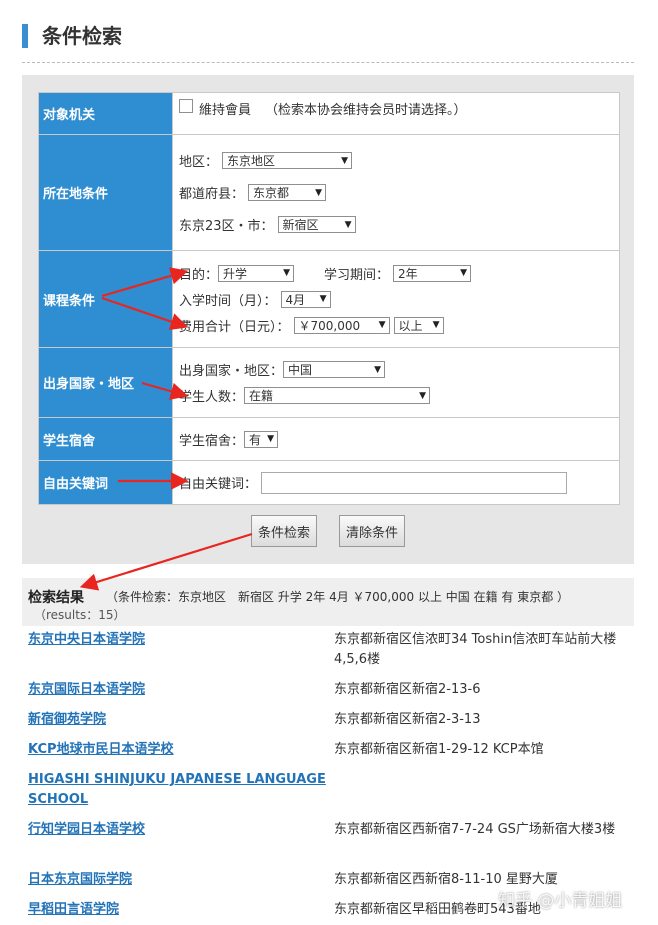 The image size is (658, 925). Describe the element at coordinates (178, 830) in the screenshot. I see `school-link: 行知学园日本语学校` at that location.